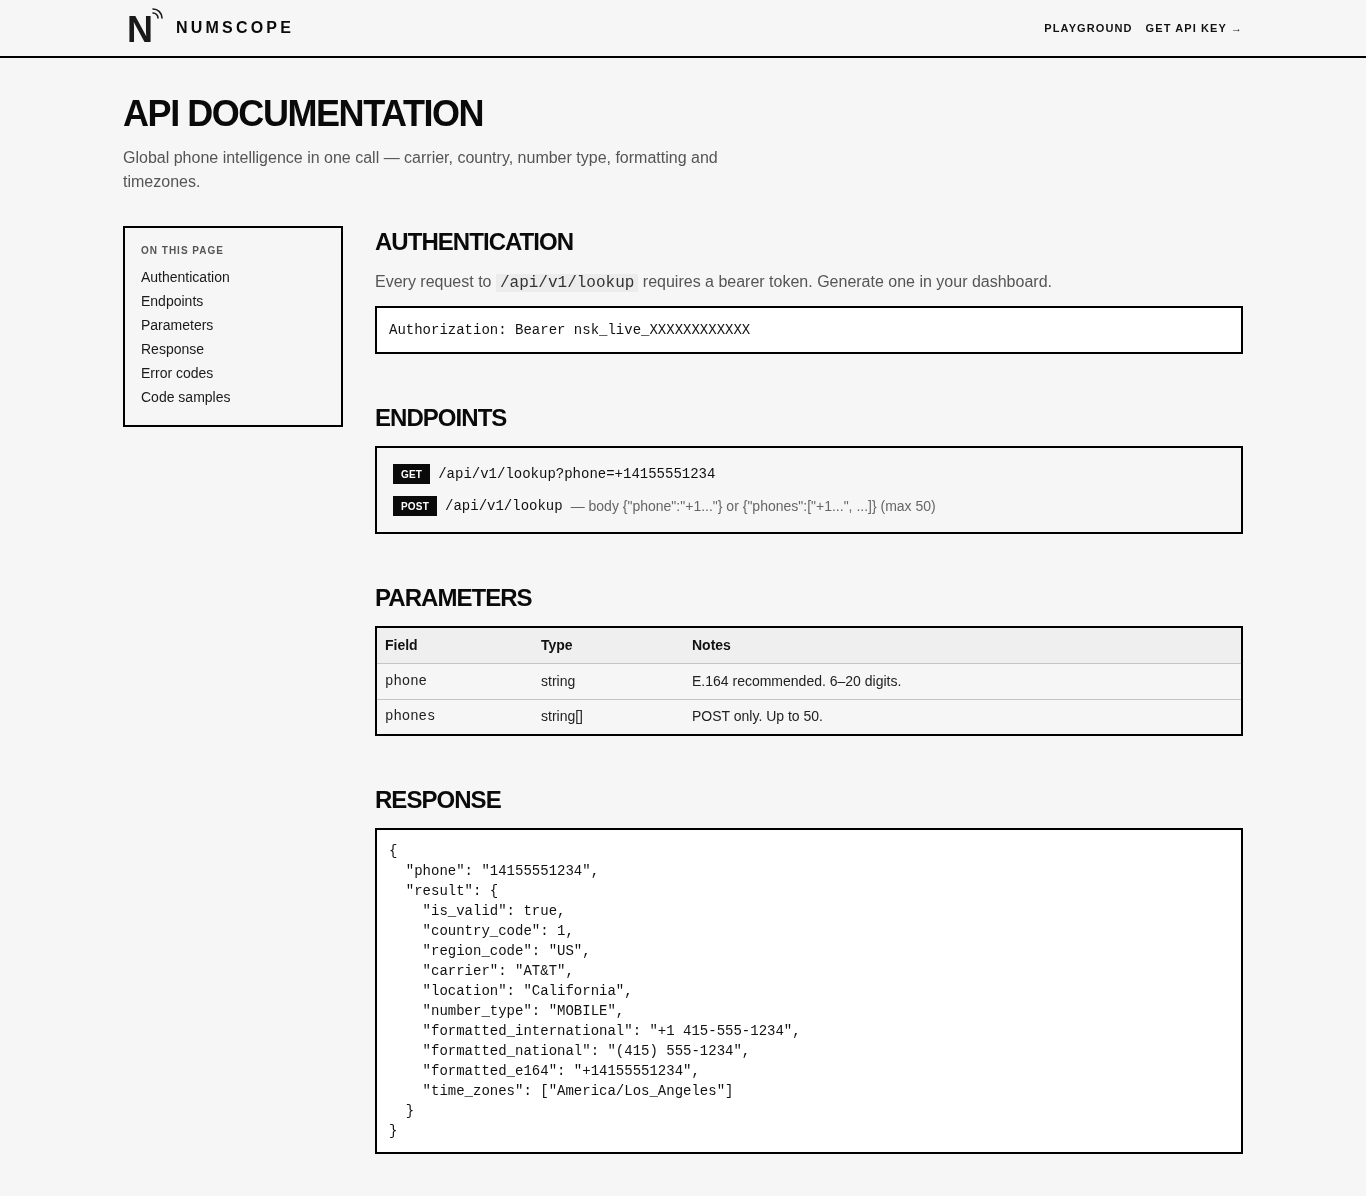 This screenshot has height=1196, width=1366. Describe the element at coordinates (140, 30) in the screenshot. I see `logo-letter: N` at that location.